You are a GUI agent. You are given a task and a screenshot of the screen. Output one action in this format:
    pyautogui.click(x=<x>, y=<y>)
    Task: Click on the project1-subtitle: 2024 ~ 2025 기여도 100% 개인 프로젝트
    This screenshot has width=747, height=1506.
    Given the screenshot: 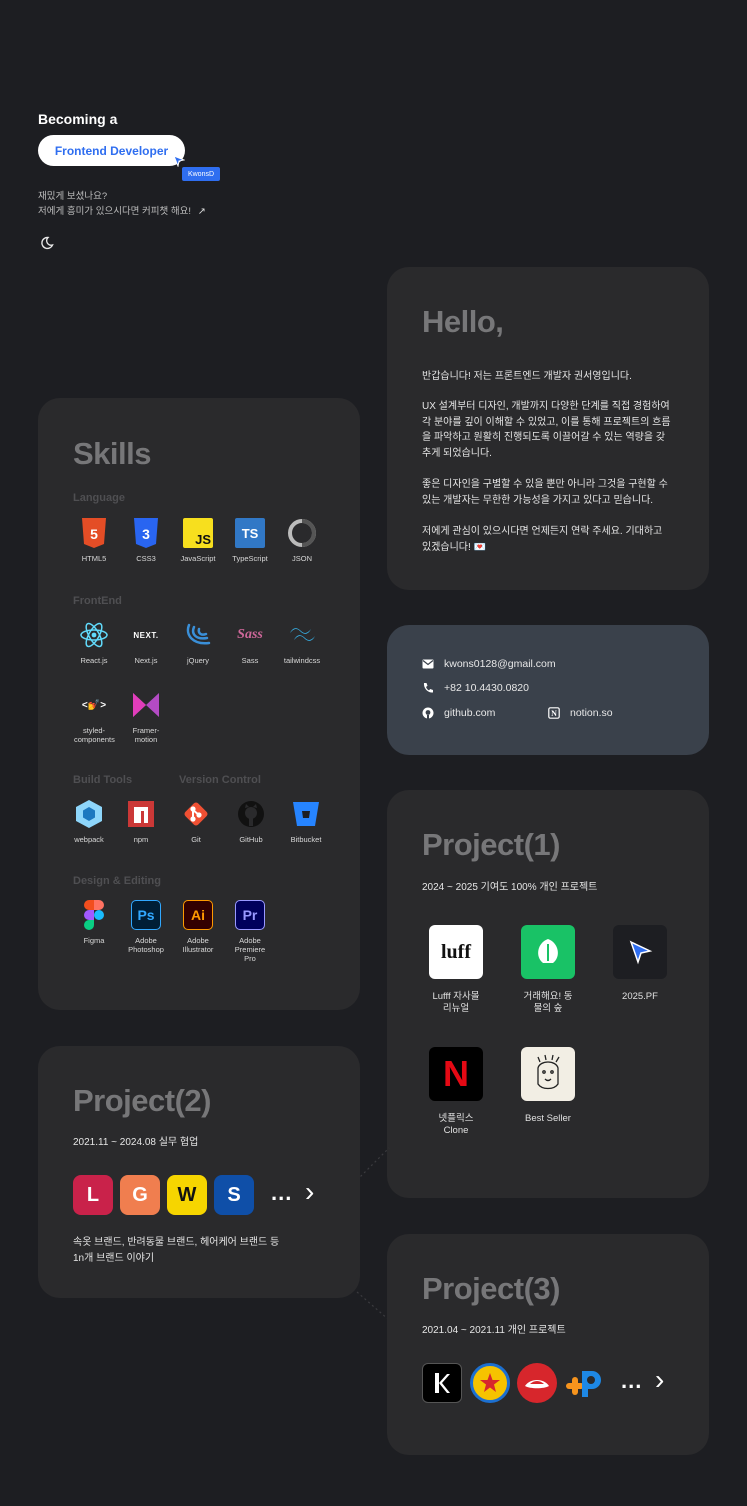 What is the action you would take?
    pyautogui.click(x=510, y=887)
    